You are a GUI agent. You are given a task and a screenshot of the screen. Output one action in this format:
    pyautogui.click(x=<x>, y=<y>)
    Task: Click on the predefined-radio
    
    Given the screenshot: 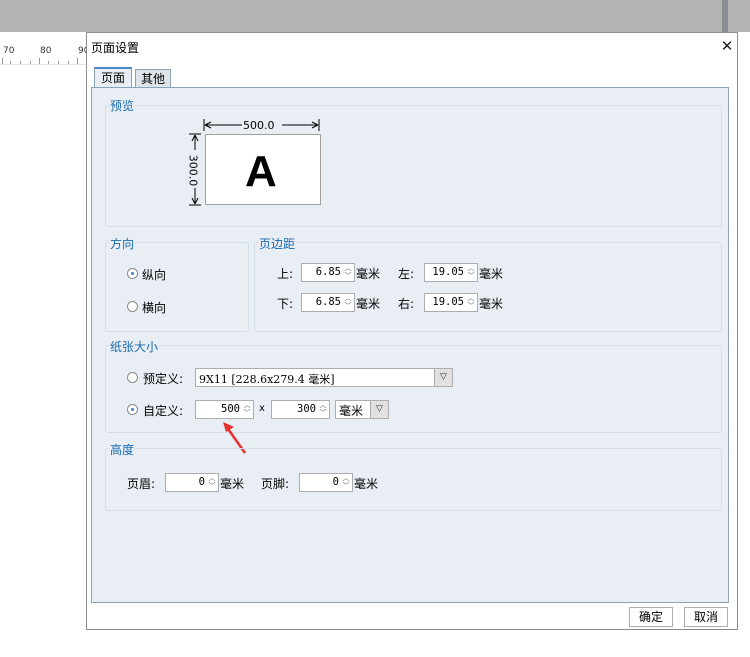 What is the action you would take?
    pyautogui.click(x=132, y=377)
    